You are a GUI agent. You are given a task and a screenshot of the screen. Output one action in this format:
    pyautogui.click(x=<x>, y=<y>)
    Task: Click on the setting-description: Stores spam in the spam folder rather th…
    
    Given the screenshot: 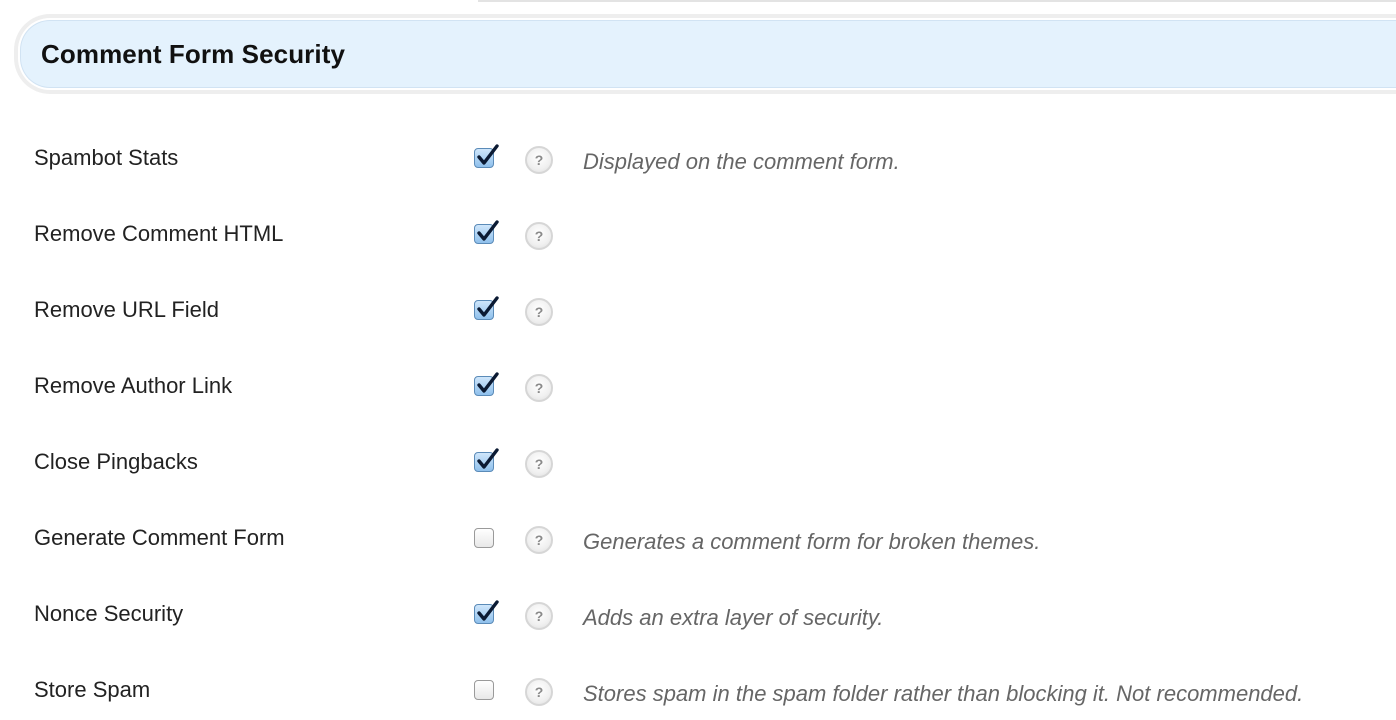 What is the action you would take?
    pyautogui.click(x=943, y=693)
    